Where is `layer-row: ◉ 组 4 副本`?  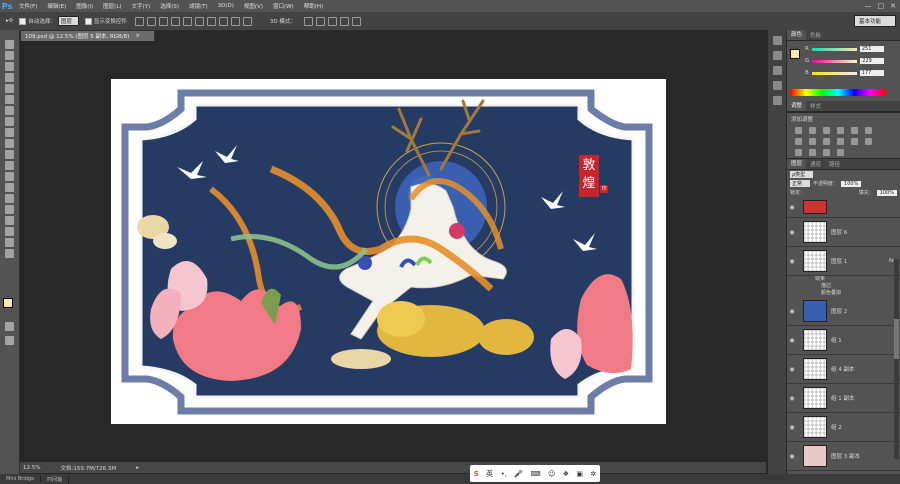
layer-row: ◉ 组 4 副本 is located at coordinates (843, 369).